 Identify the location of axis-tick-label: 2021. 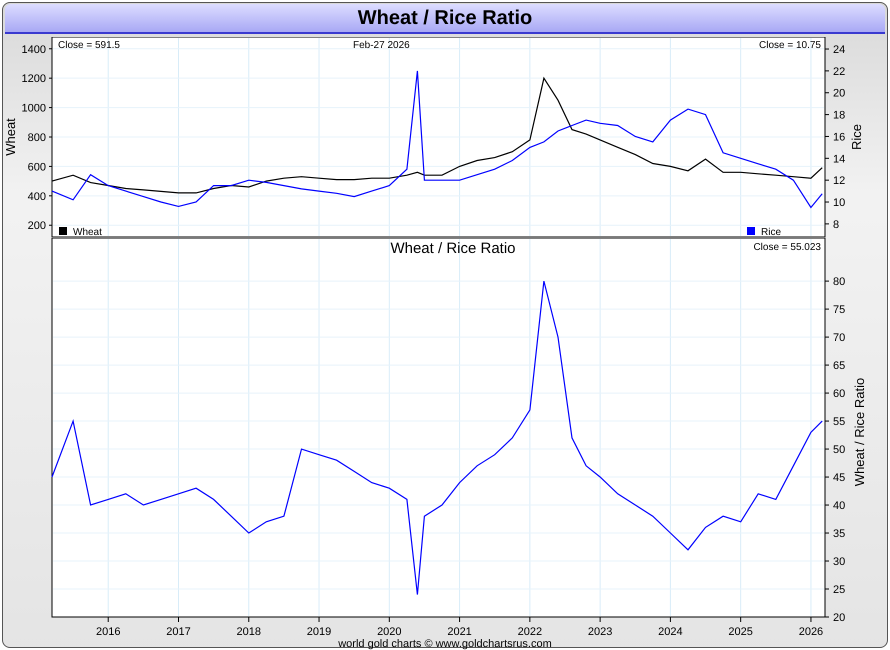
(459, 632).